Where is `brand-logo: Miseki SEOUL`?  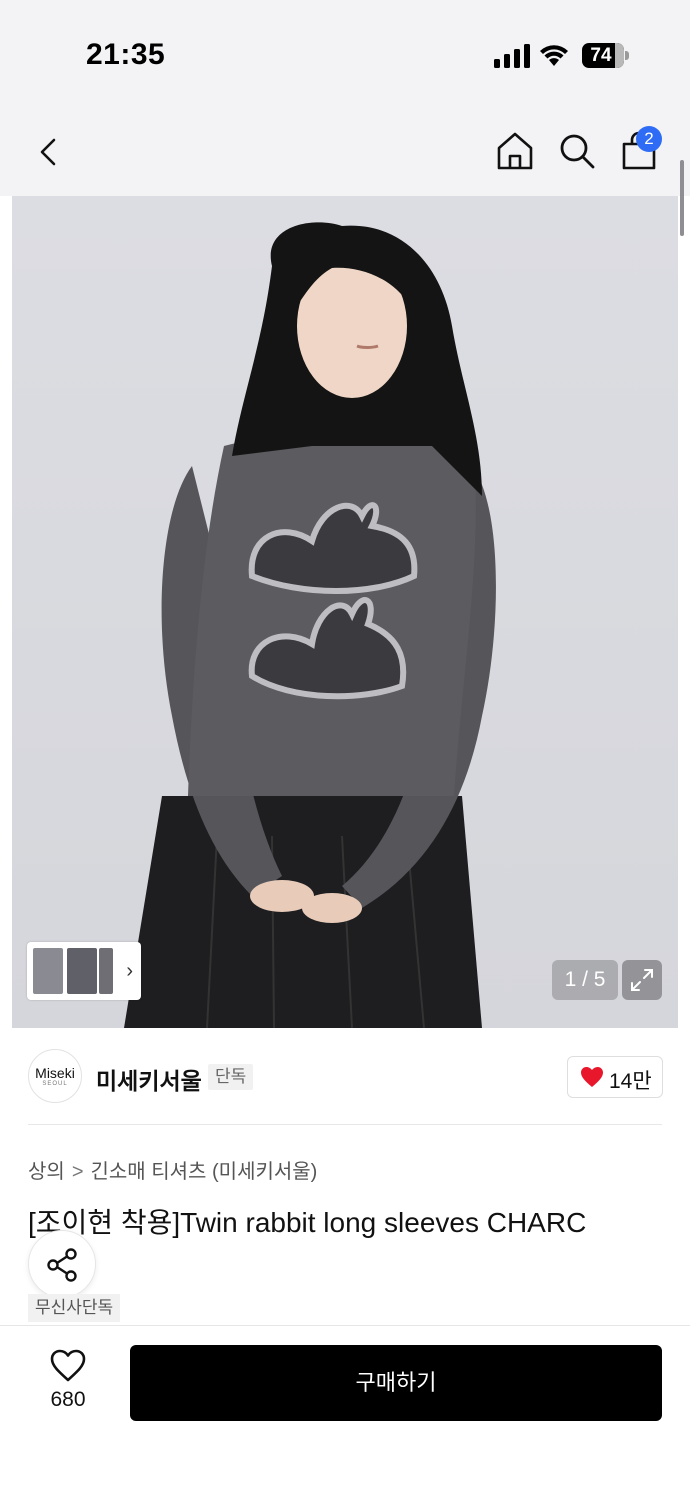 brand-logo: Miseki SEOUL is located at coordinates (55, 1076).